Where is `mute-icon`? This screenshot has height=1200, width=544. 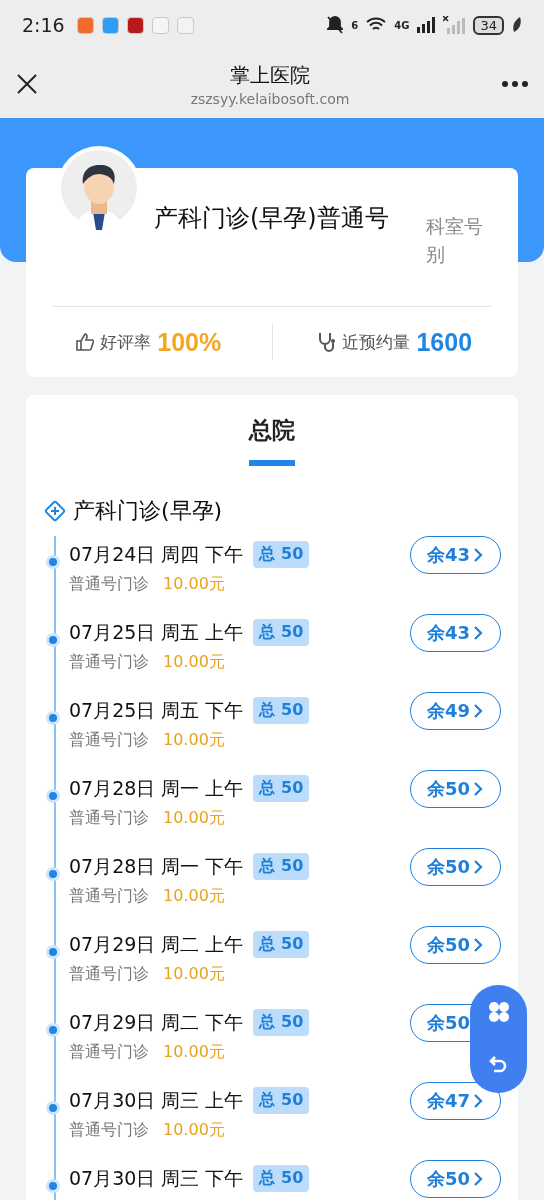 mute-icon is located at coordinates (335, 25).